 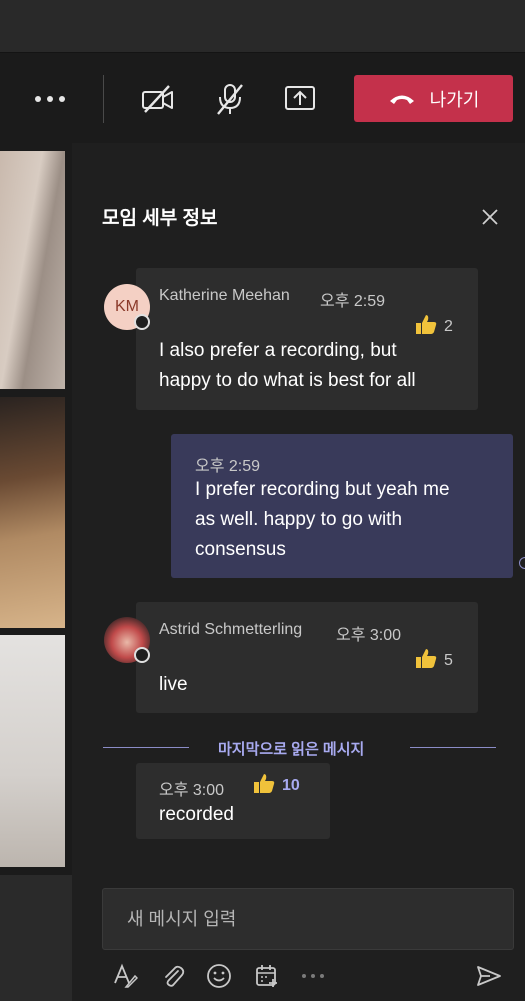 What do you see at coordinates (291, 749) in the screenshot?
I see `divider-label: 마지막으로 읽은 메시지` at bounding box center [291, 749].